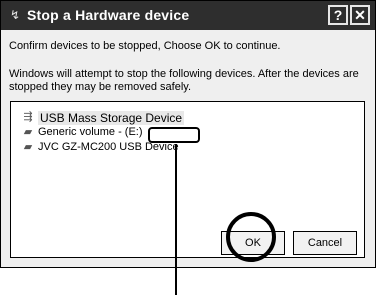 This screenshot has width=378, height=295. I want to click on close-button: ✕, so click(360, 15).